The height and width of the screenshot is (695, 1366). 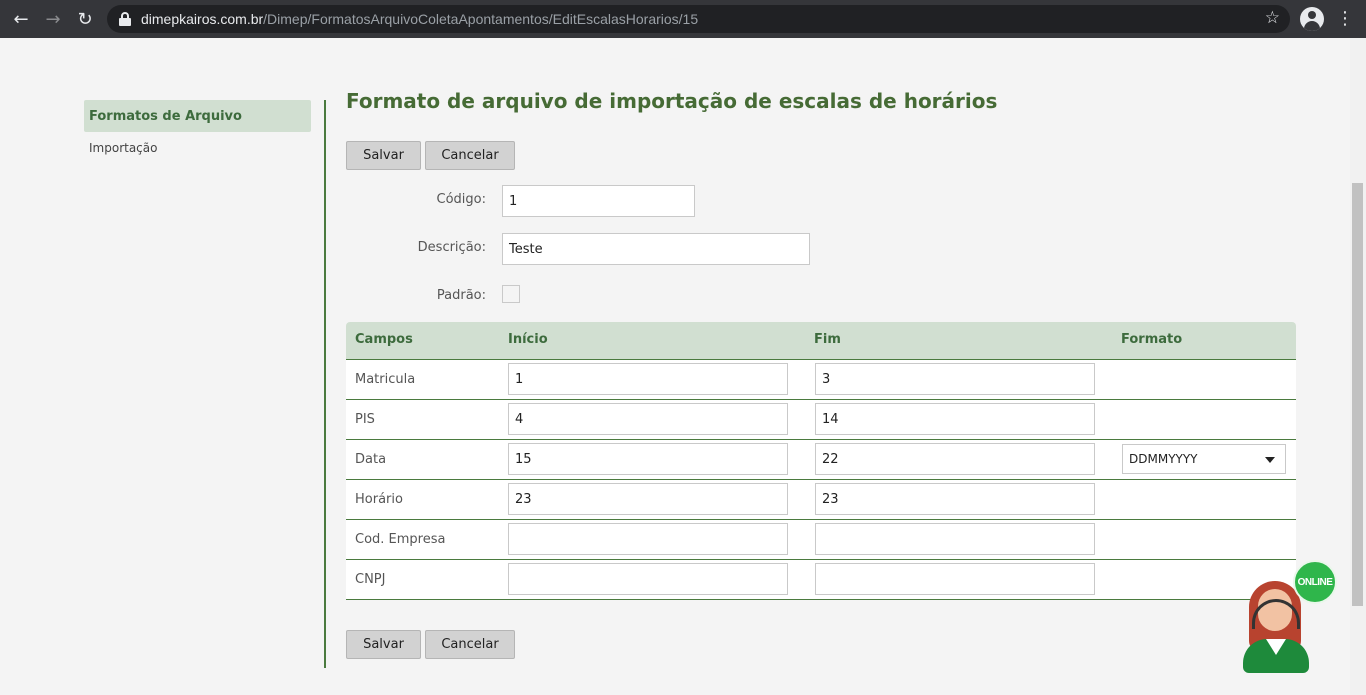 What do you see at coordinates (1315, 582) in the screenshot?
I see `online-badge: ONLINE` at bounding box center [1315, 582].